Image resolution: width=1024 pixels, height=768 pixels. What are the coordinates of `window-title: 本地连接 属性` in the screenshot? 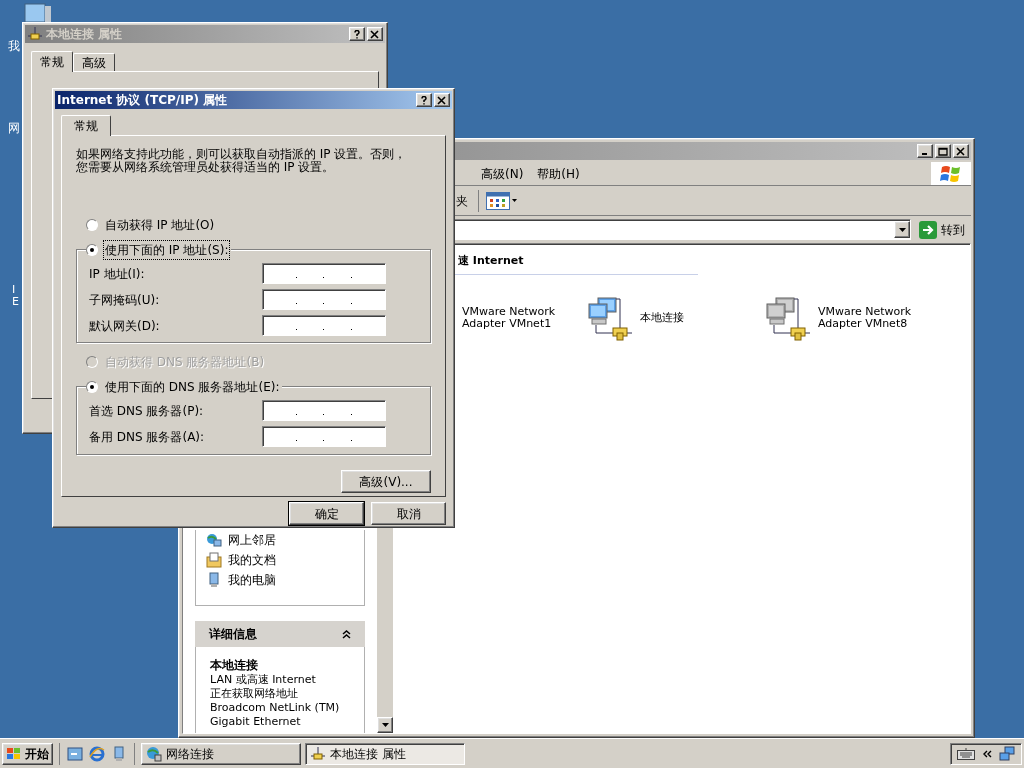 It's located at (85, 34).